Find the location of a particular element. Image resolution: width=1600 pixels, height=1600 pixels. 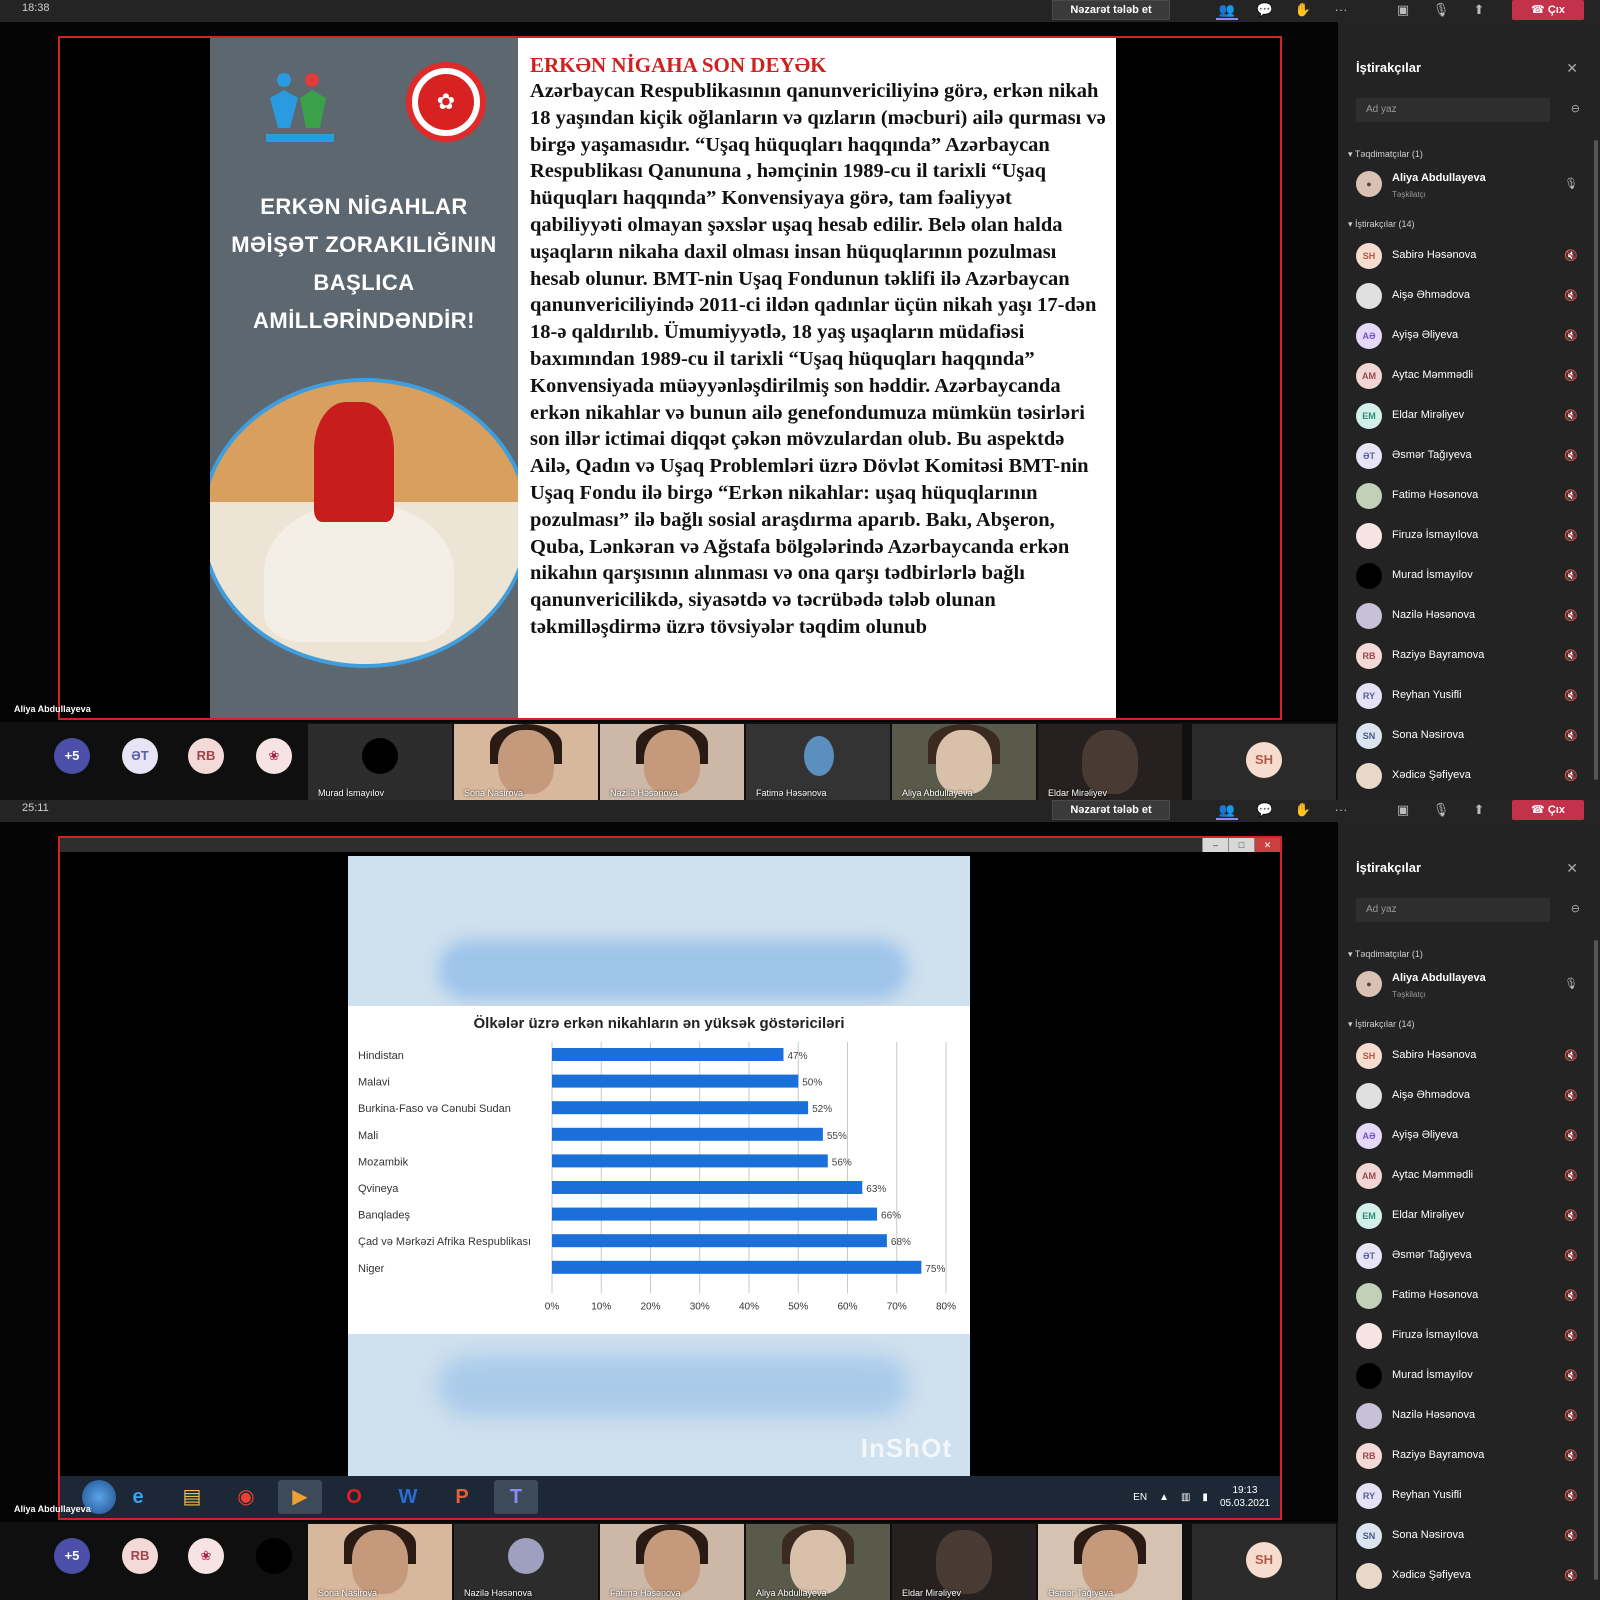

clock: 19:13 05.03.2021 is located at coordinates (1245, 1497).